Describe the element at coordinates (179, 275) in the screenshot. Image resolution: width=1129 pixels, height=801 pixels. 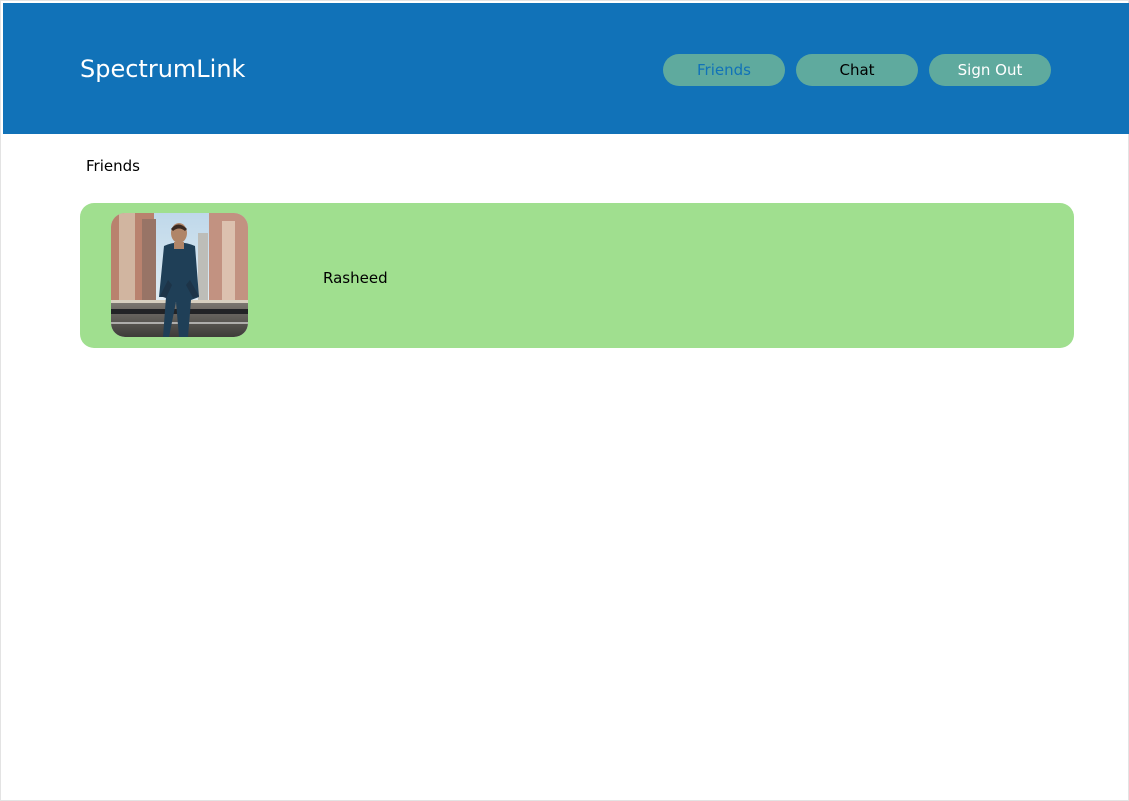
I see `avatar` at that location.